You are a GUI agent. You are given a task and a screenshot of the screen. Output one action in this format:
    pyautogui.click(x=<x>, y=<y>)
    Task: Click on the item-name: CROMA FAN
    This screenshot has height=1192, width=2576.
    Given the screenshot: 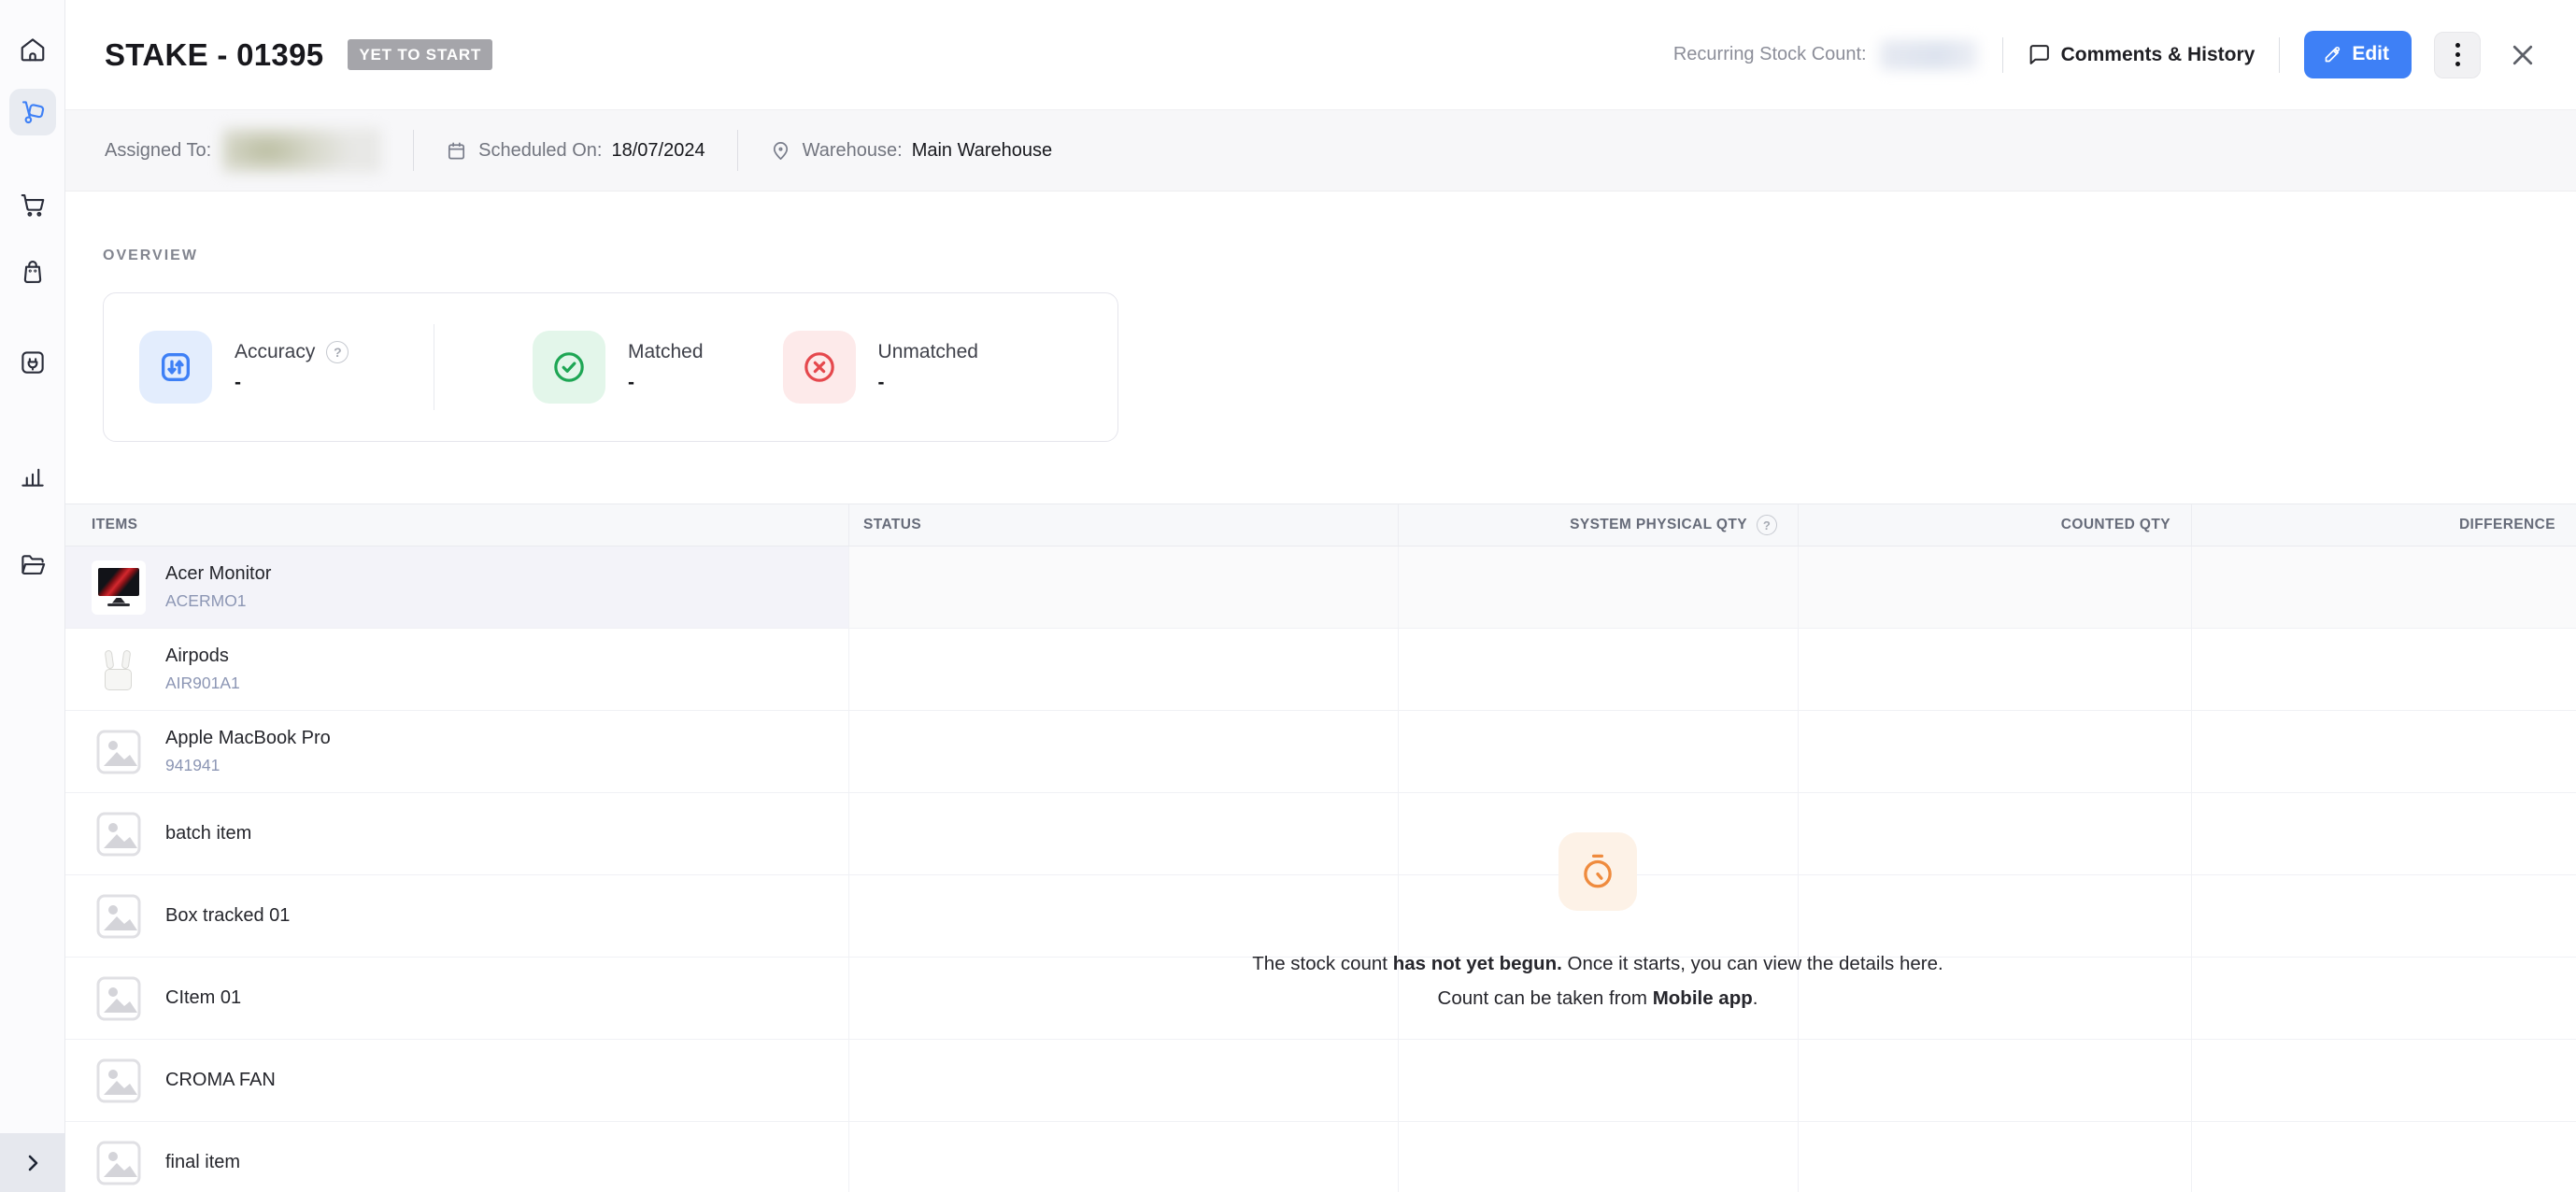 What is the action you would take?
    pyautogui.click(x=221, y=1080)
    